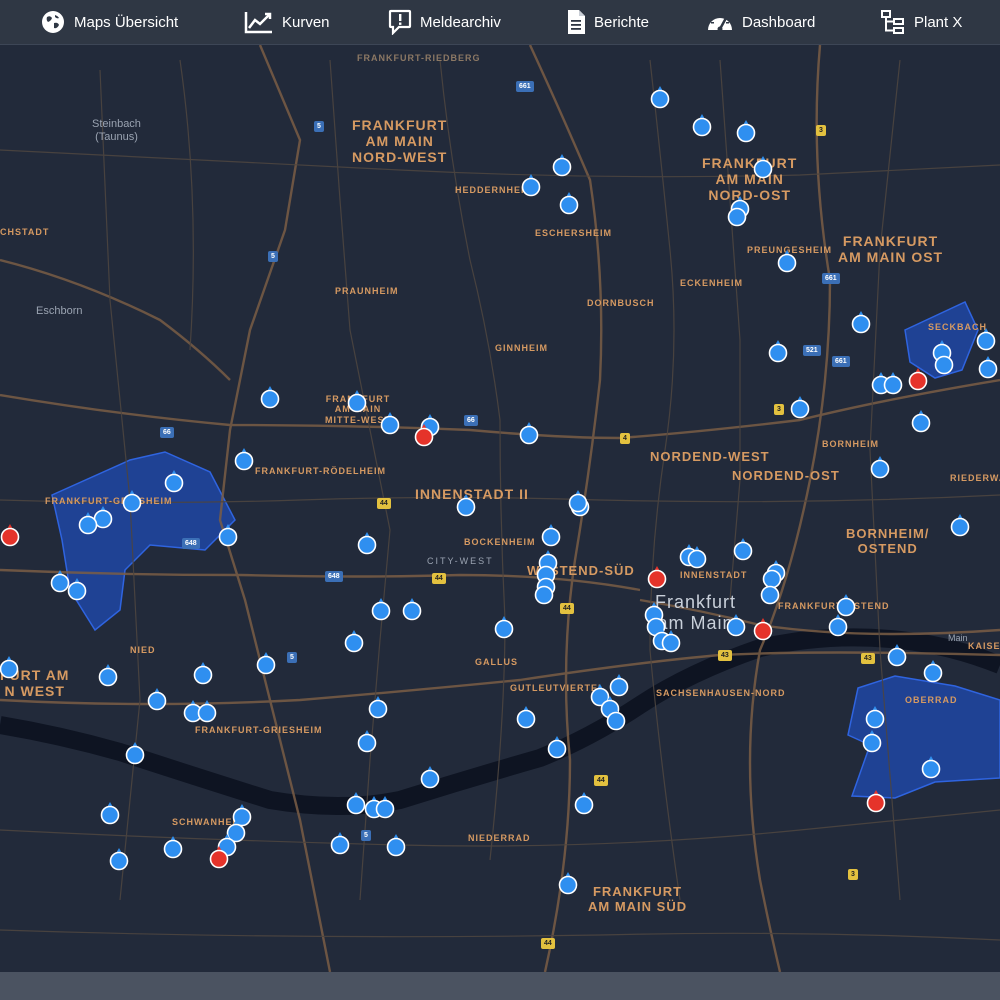 This screenshot has width=1000, height=1000. Describe the element at coordinates (714, 575) in the screenshot. I see `label-innenstadt: INNENSTADT` at that location.